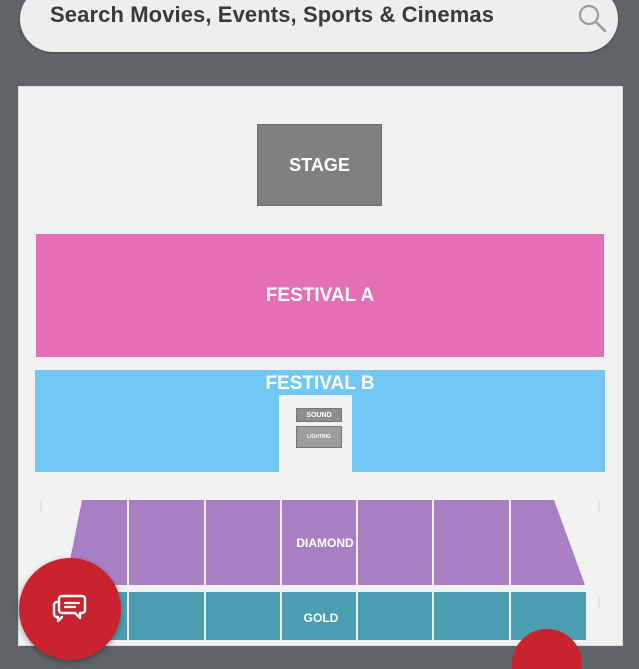 The width and height of the screenshot is (639, 669). What do you see at coordinates (319, 437) in the screenshot?
I see `lighting-label: LIGHTING` at bounding box center [319, 437].